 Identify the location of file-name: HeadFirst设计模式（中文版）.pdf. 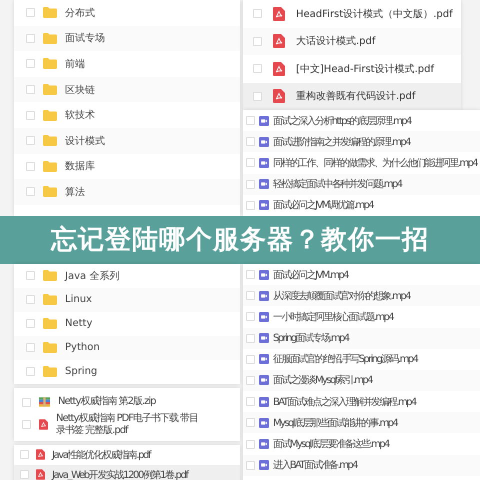
(374, 13).